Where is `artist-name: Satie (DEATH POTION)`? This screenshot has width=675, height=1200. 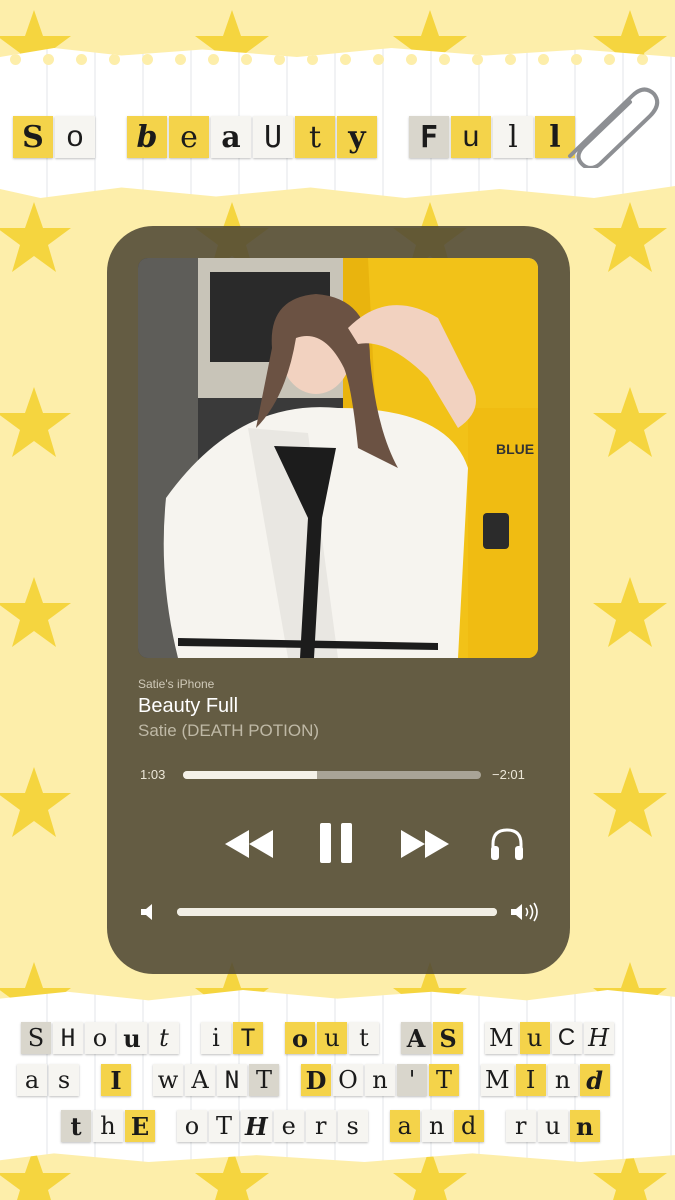
artist-name: Satie (DEATH POTION) is located at coordinates (229, 730).